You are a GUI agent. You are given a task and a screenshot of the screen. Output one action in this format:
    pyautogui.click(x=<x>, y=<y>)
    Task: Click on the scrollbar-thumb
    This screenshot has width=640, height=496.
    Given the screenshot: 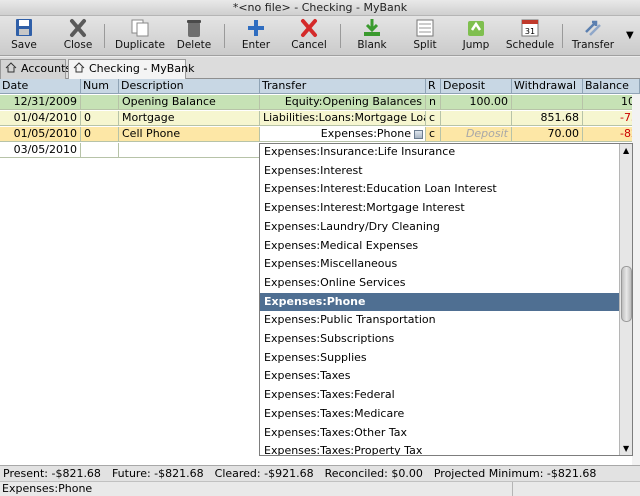 What is the action you would take?
    pyautogui.click(x=626, y=294)
    